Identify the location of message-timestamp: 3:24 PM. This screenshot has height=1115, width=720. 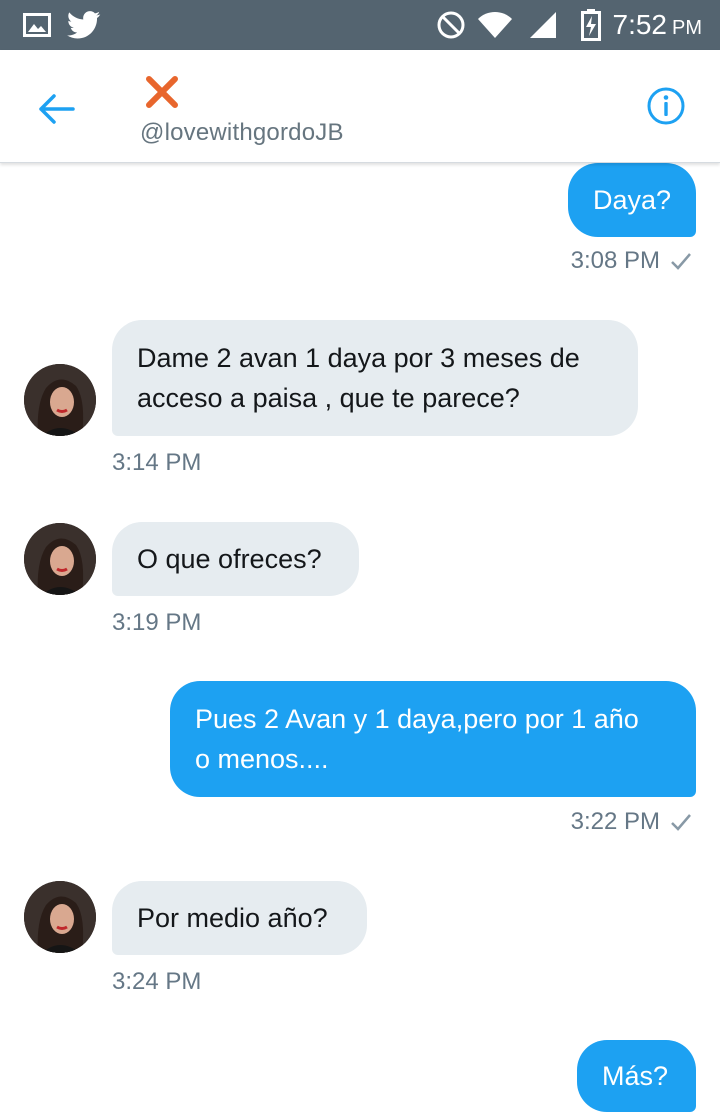
(157, 981).